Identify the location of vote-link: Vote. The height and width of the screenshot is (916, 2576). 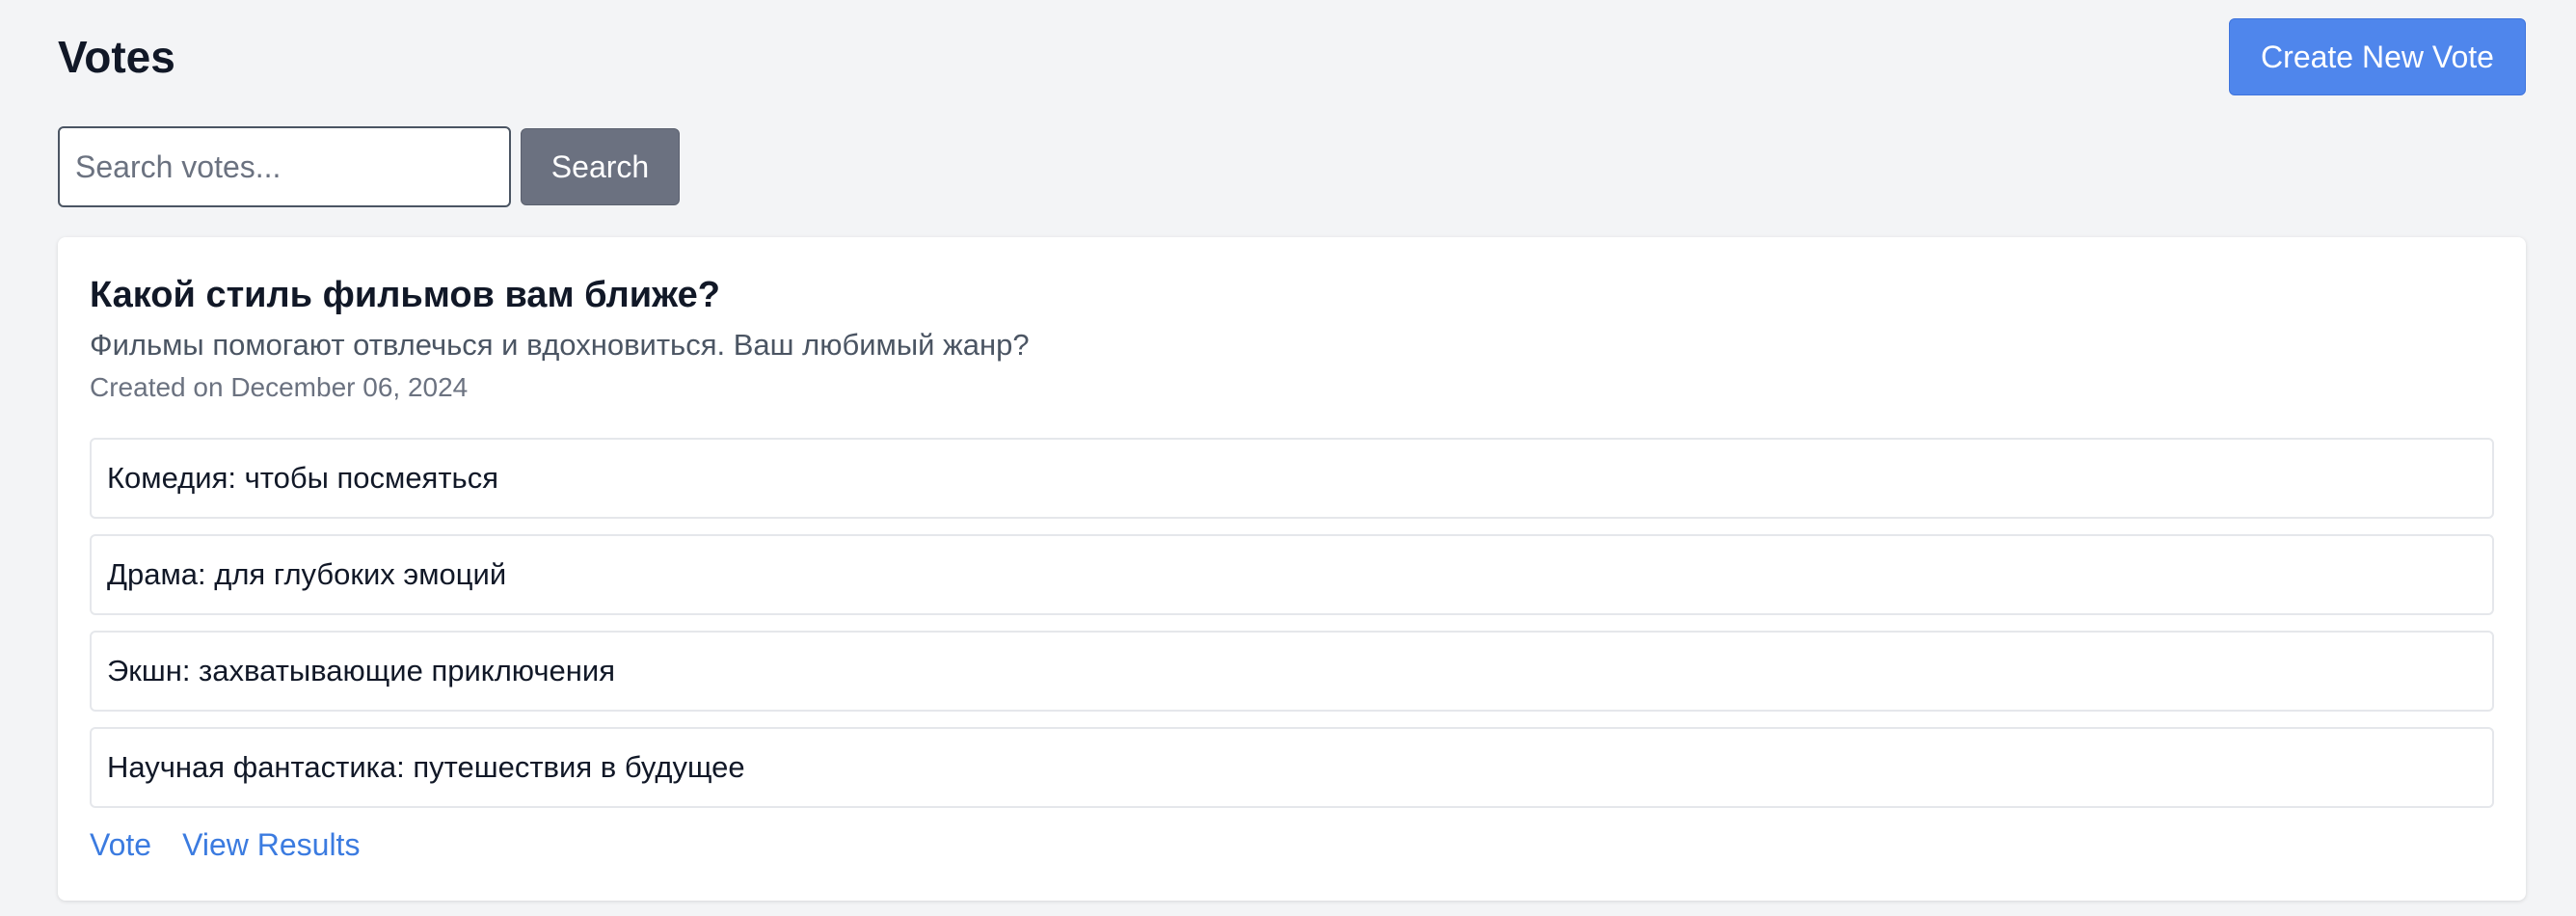
(121, 844).